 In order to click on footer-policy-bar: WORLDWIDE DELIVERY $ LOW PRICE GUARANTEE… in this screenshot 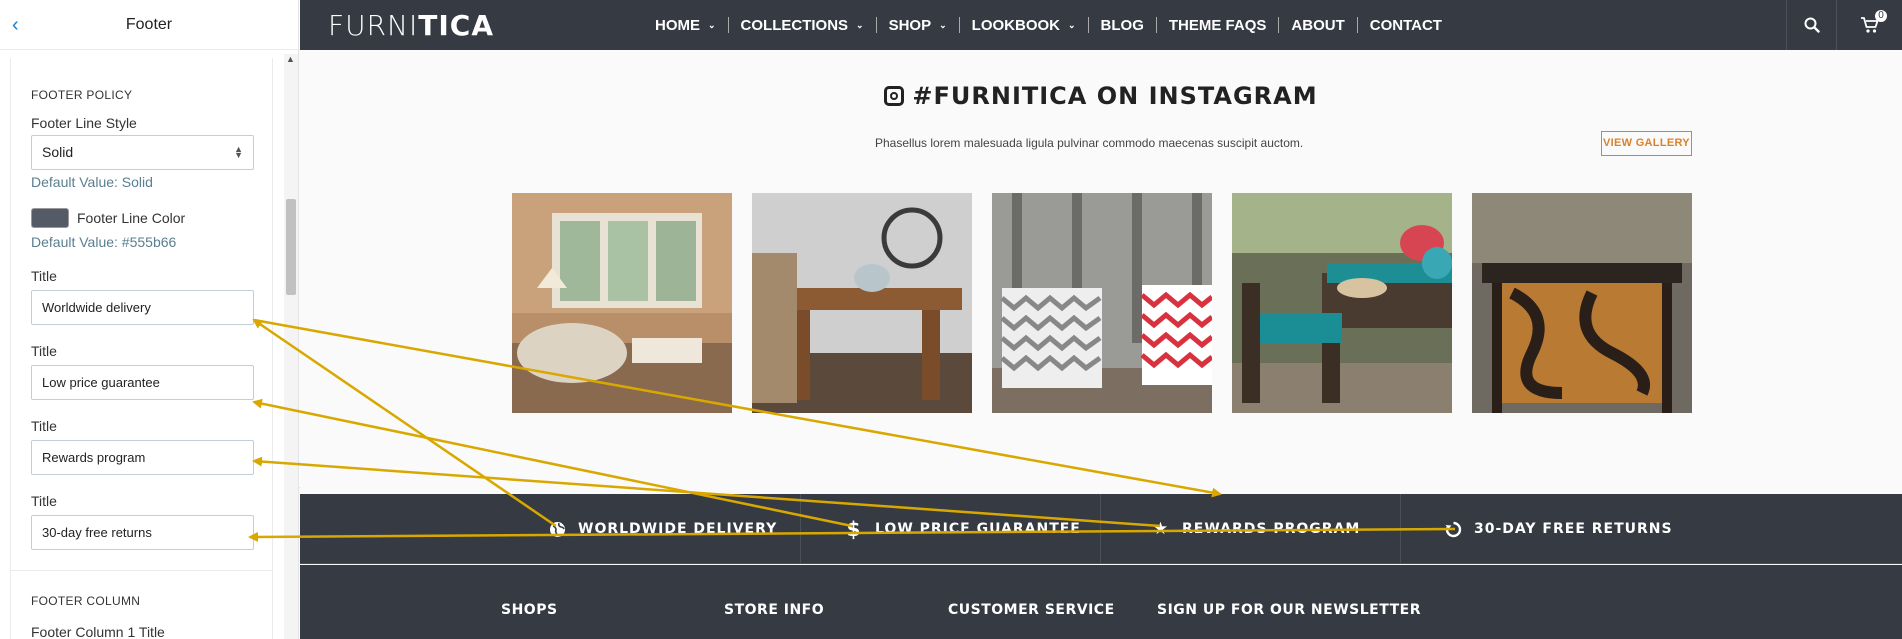, I will do `click(1101, 529)`.